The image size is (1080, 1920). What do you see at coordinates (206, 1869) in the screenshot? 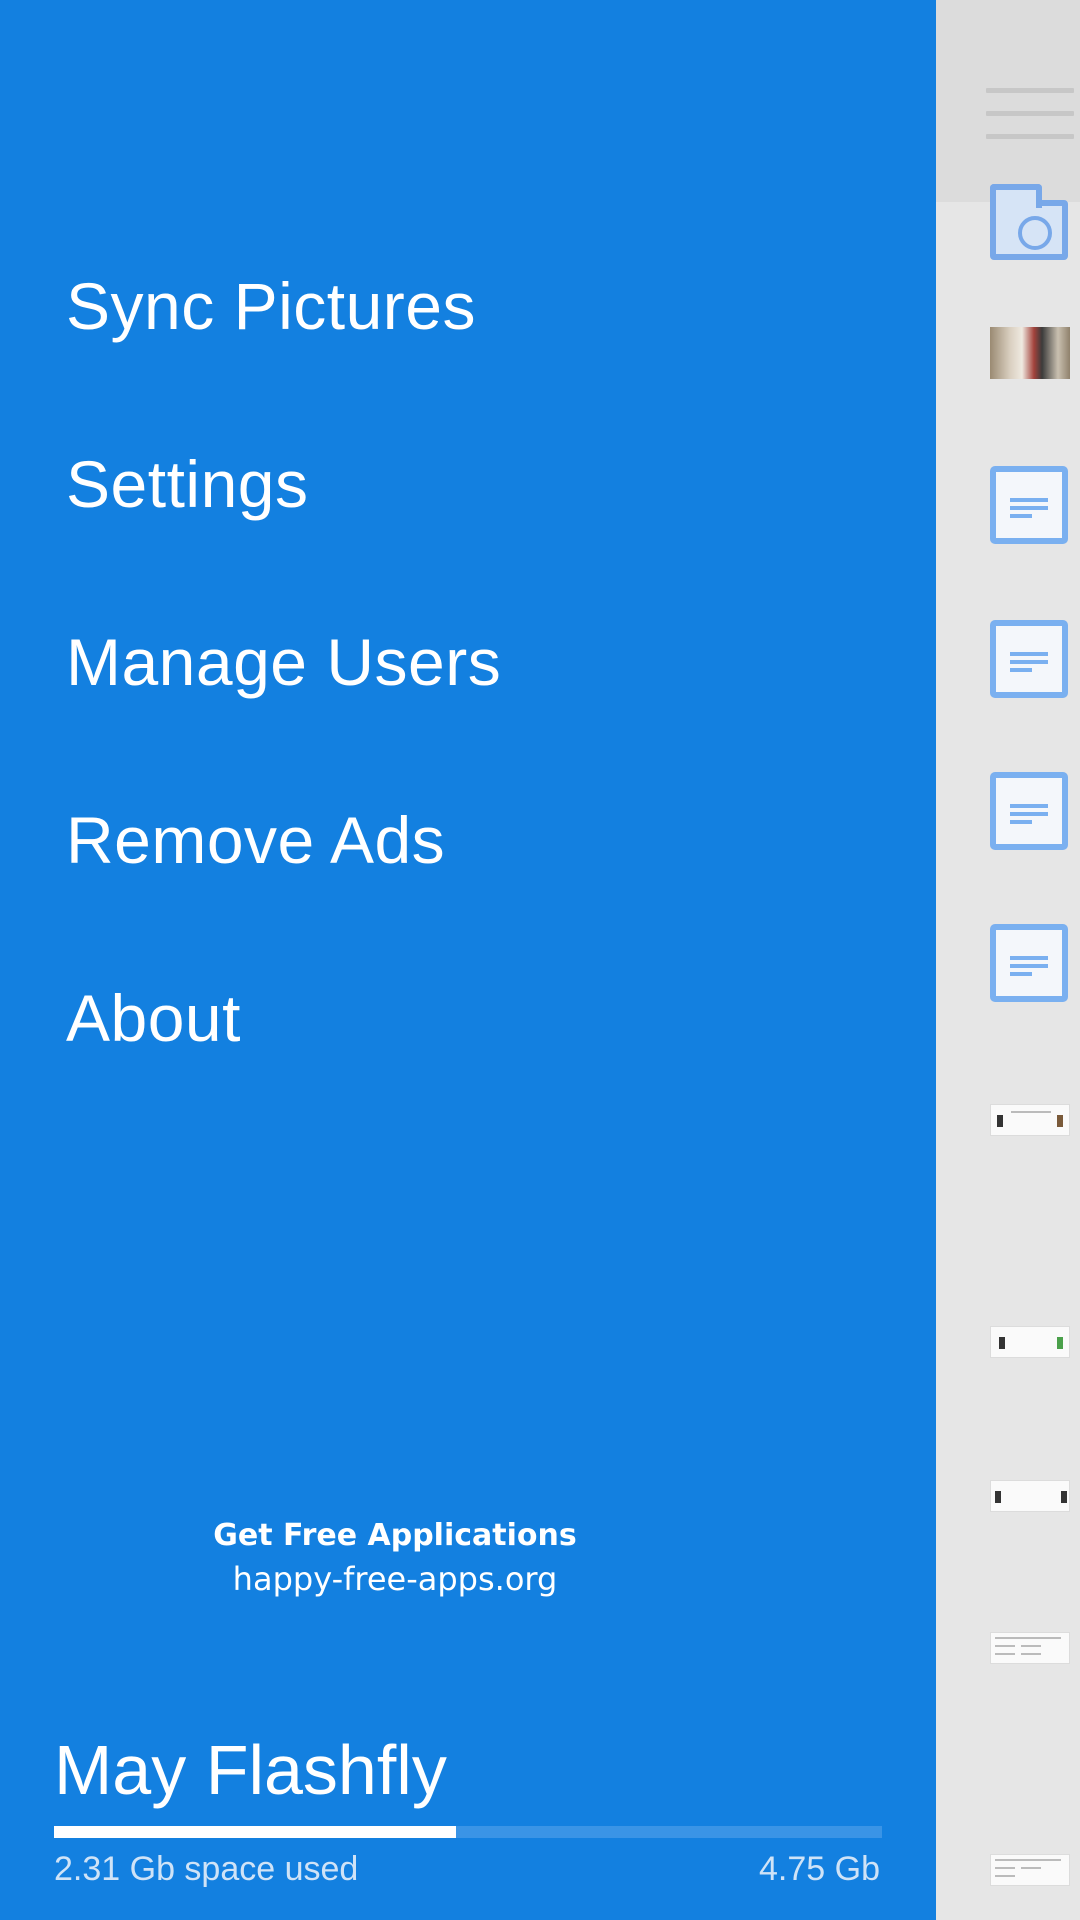
I see `storage-used-label: 2.31 Gb space used` at bounding box center [206, 1869].